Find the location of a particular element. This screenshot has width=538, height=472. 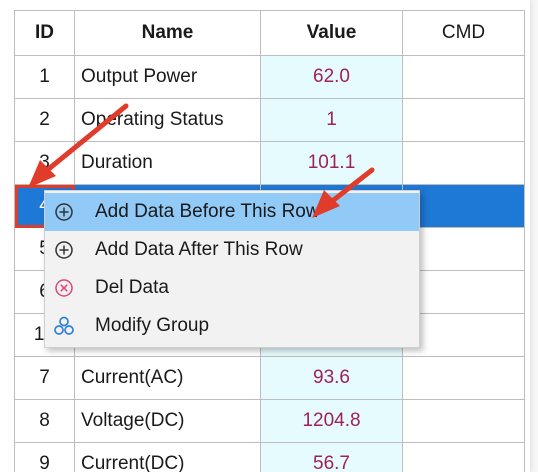

row-value-cell: 1204.8 is located at coordinates (331, 421).